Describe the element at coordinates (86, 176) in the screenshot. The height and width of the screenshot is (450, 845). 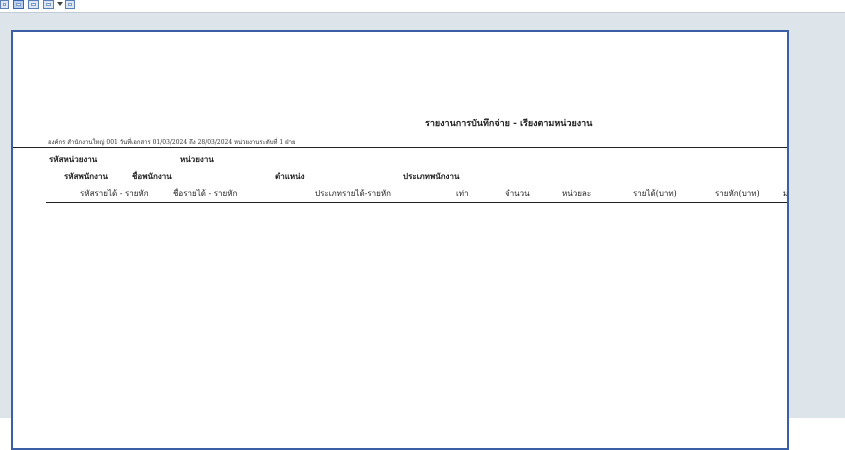
I see `emp-code-header: รหัสพนักงาน` at that location.